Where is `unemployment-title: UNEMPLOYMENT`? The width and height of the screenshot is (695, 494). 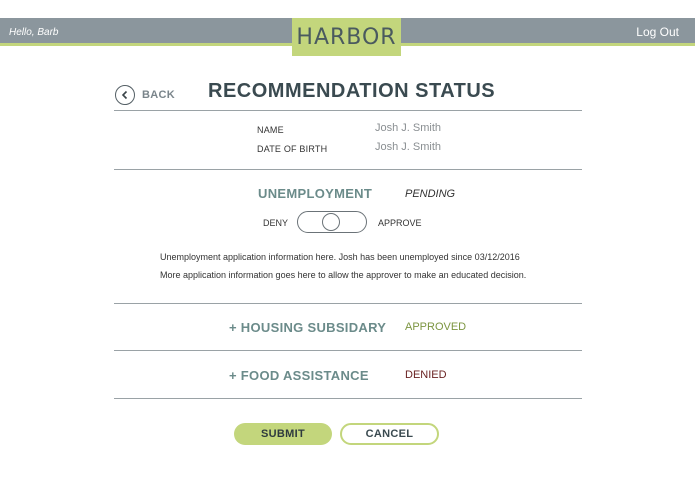
unemployment-title: UNEMPLOYMENT is located at coordinates (315, 193).